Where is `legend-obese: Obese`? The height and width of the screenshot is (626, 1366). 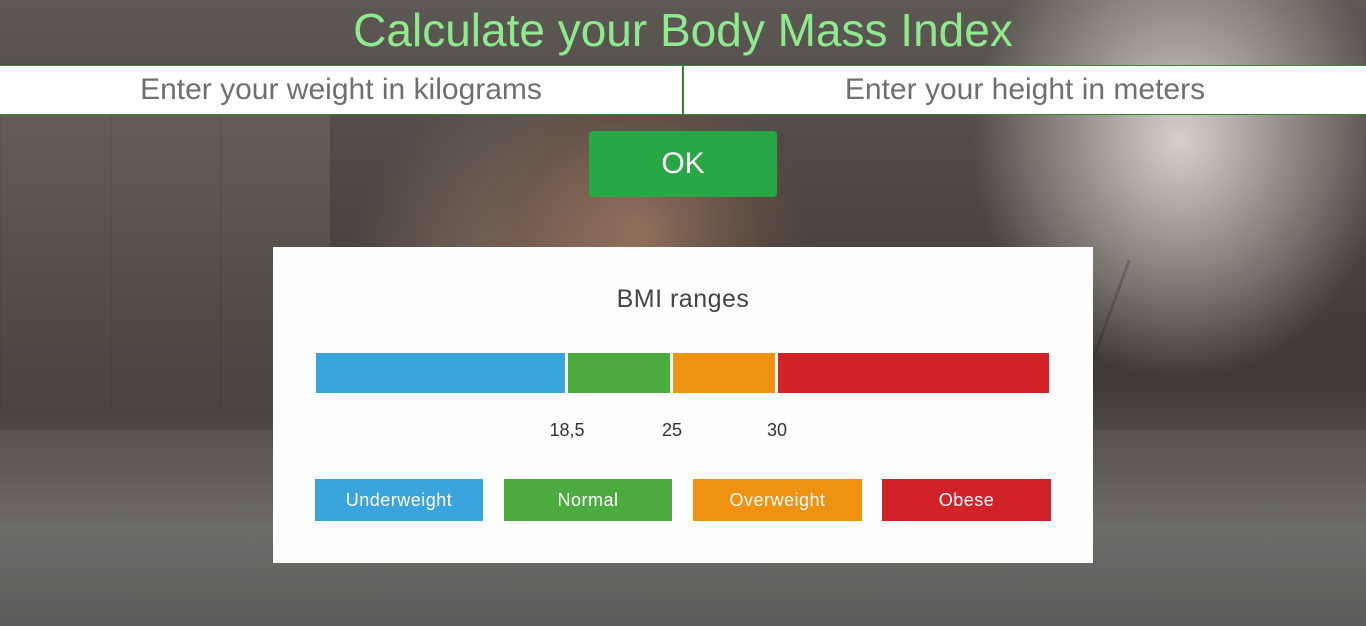
legend-obese: Obese is located at coordinates (966, 500).